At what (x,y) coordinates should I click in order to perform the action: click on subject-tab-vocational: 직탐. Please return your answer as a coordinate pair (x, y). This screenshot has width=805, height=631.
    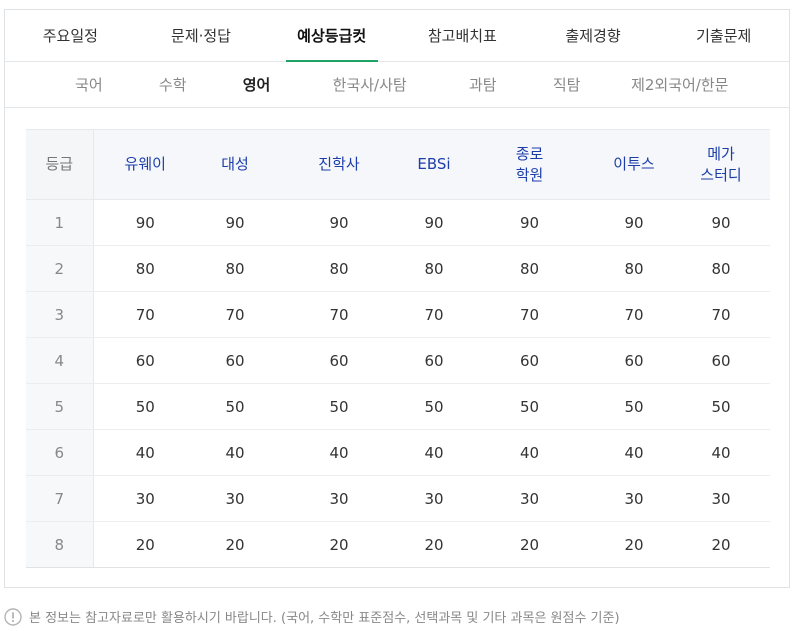
    Looking at the image, I should click on (567, 84).